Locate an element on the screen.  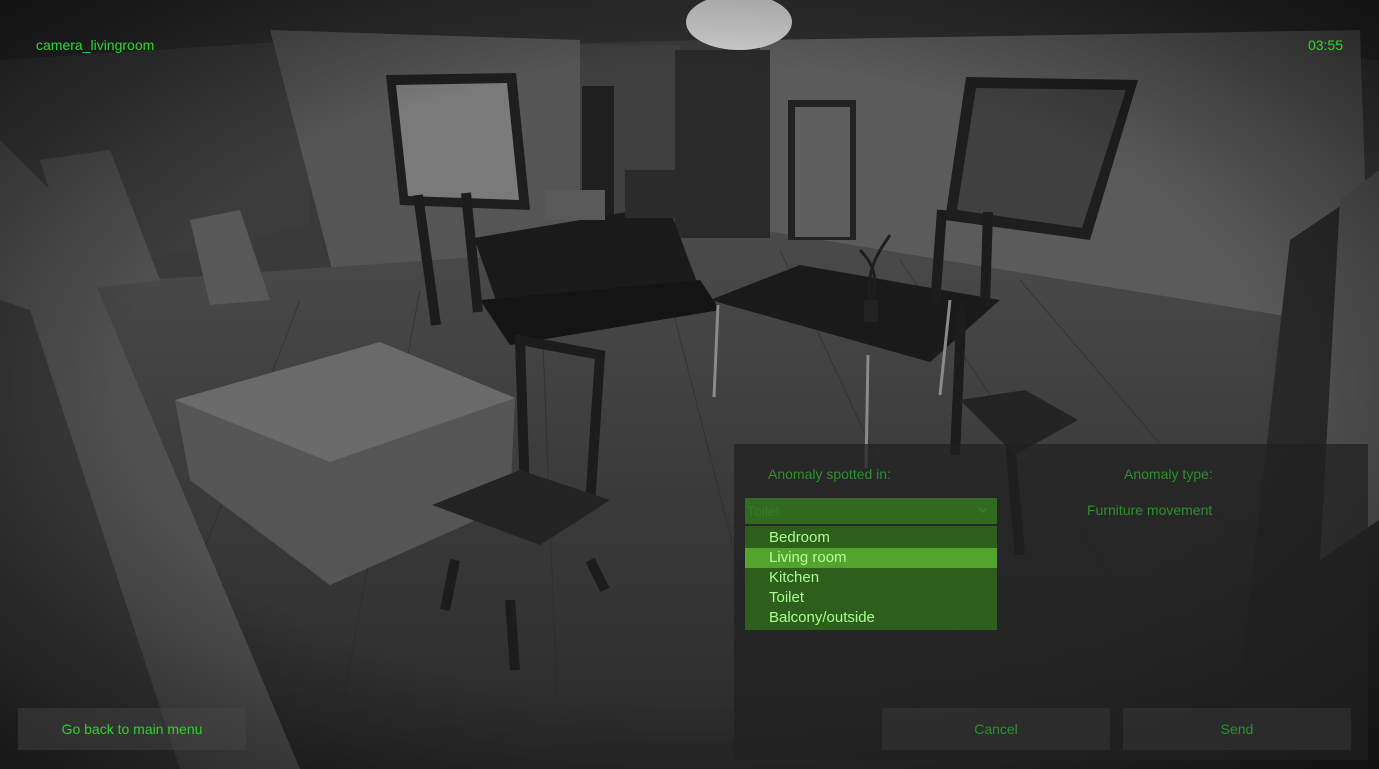
room-option-kitchen: Kitchen is located at coordinates (871, 578).